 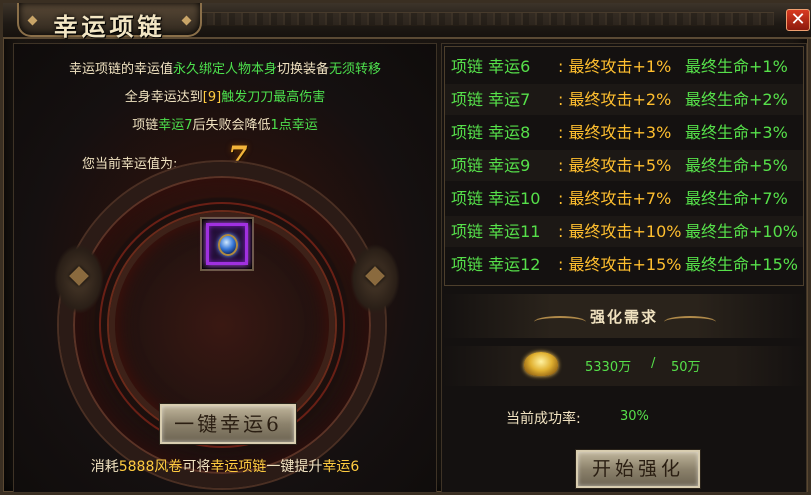 I want to click on necklace-item-slot, so click(x=227, y=244).